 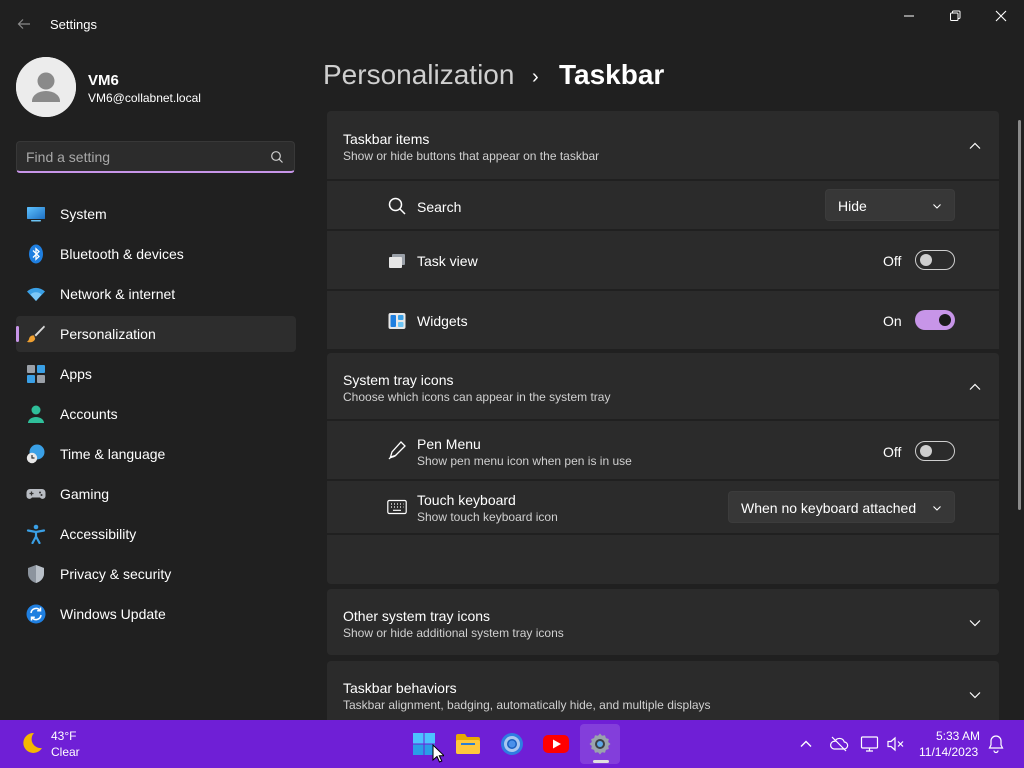 What do you see at coordinates (144, 98) in the screenshot?
I see `user-email: VM6@collabnet.local` at bounding box center [144, 98].